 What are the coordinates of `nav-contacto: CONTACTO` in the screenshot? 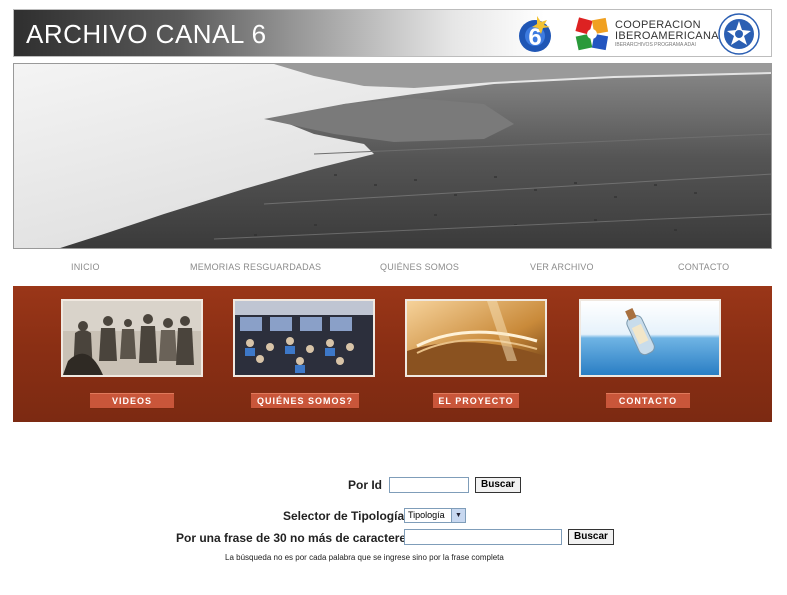 It's located at (703, 267).